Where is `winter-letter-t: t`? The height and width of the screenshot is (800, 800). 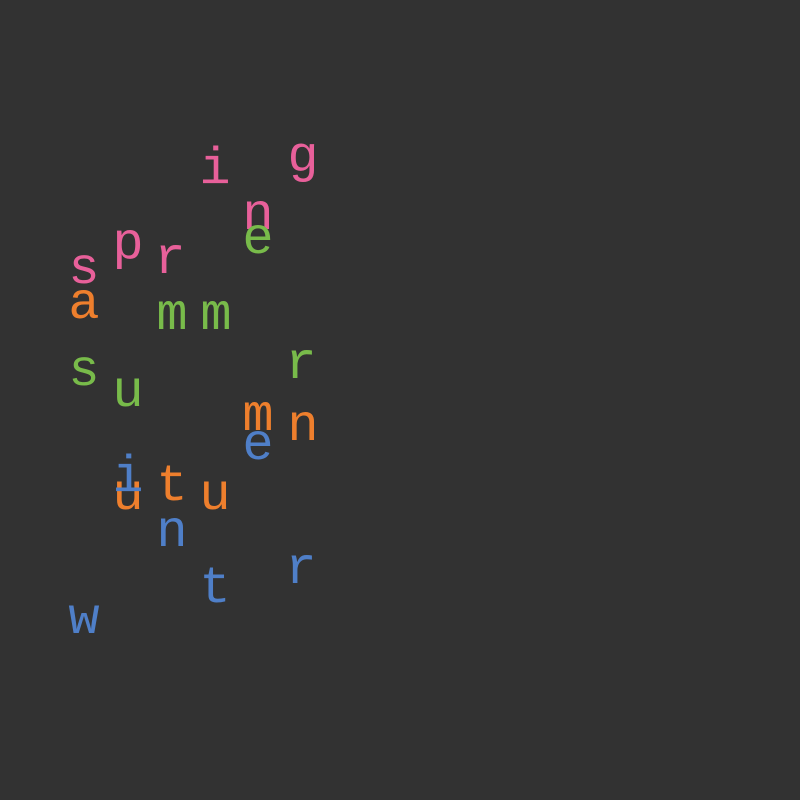 winter-letter-t: t is located at coordinates (215, 588).